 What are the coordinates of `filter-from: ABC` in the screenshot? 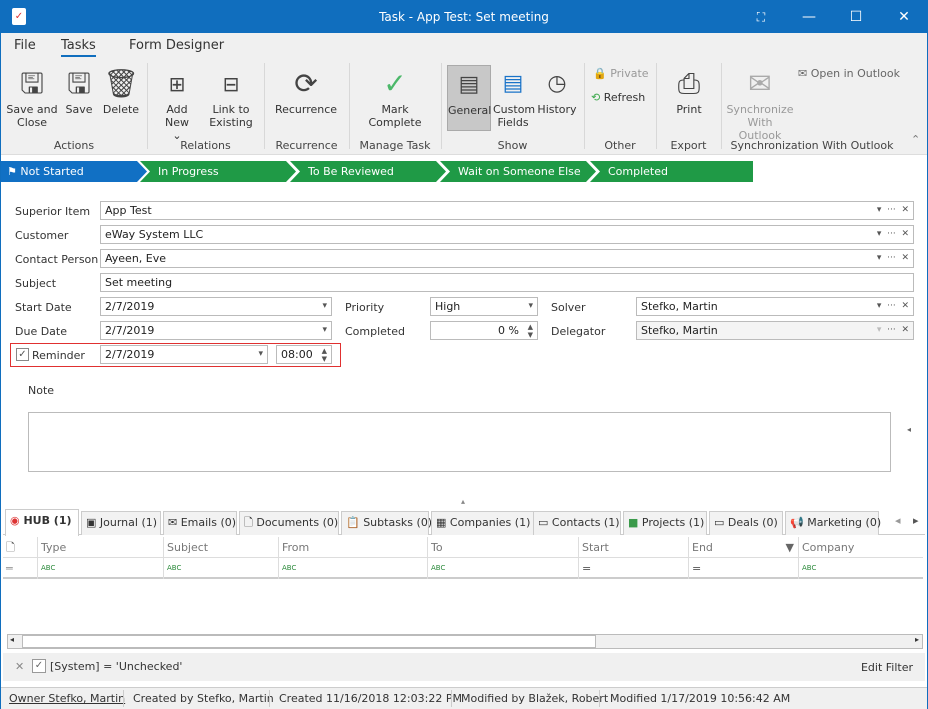 It's located at (352, 568).